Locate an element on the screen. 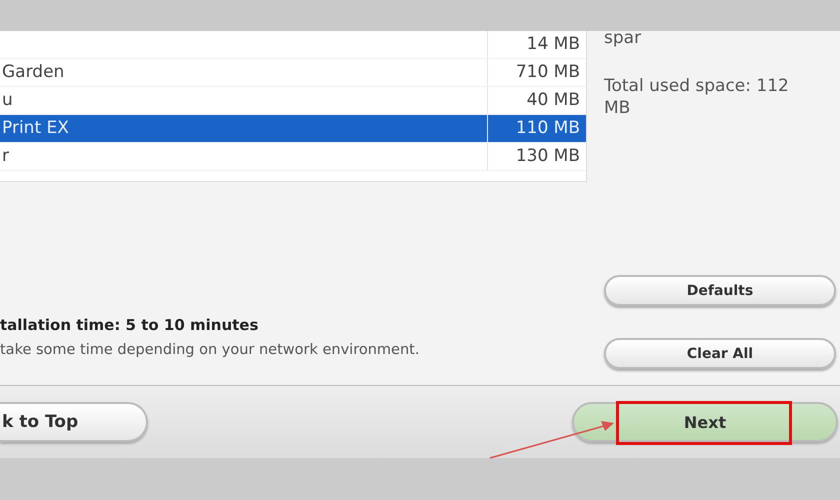  software-size: 40 MB is located at coordinates (536, 100).